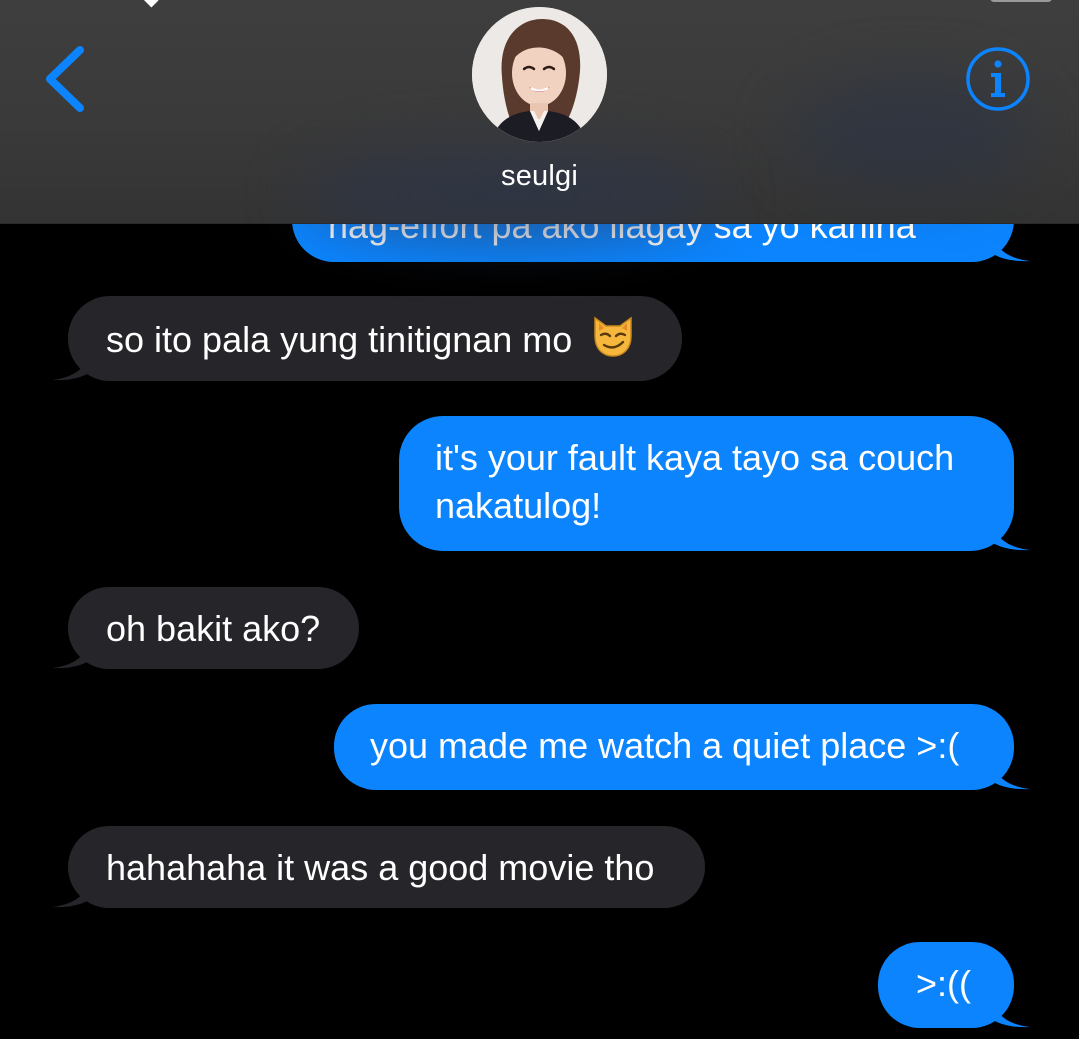 The width and height of the screenshot is (1079, 1039). Describe the element at coordinates (613, 342) in the screenshot. I see `smirking-cat-icon` at that location.